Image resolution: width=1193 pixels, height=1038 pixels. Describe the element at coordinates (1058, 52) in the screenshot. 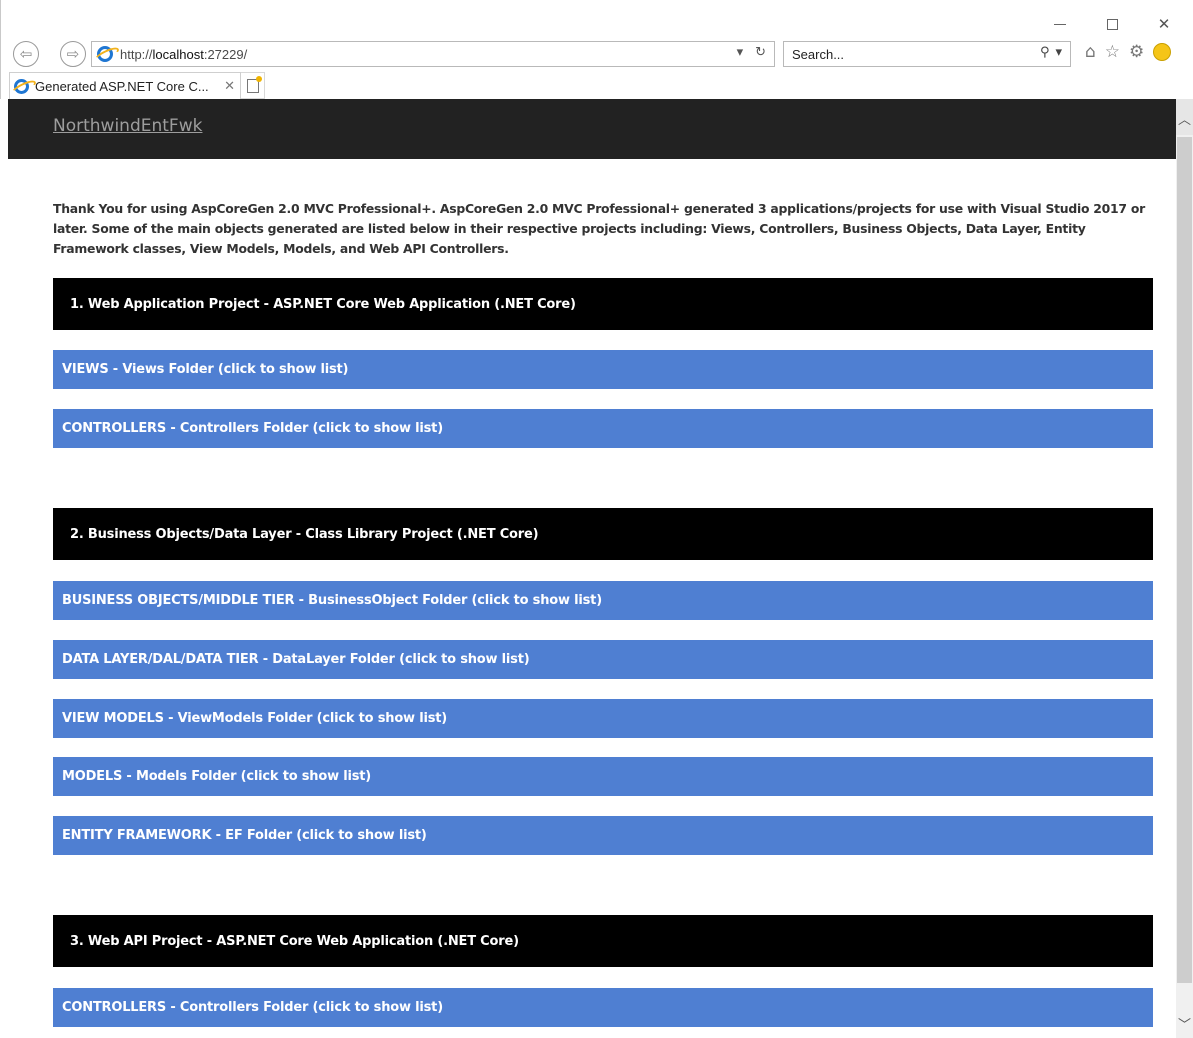

I see `search-dropdown-icon: ▾` at that location.